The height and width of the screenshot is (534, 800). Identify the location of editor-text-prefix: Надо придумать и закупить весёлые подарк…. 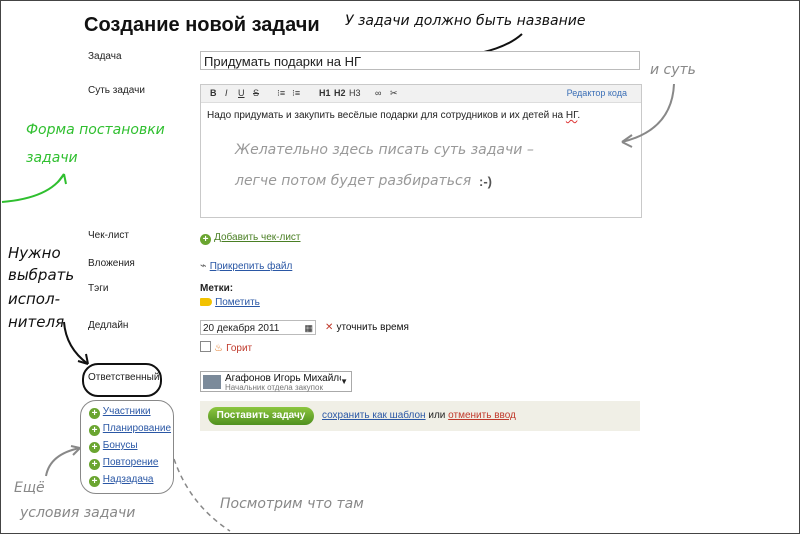
(386, 115).